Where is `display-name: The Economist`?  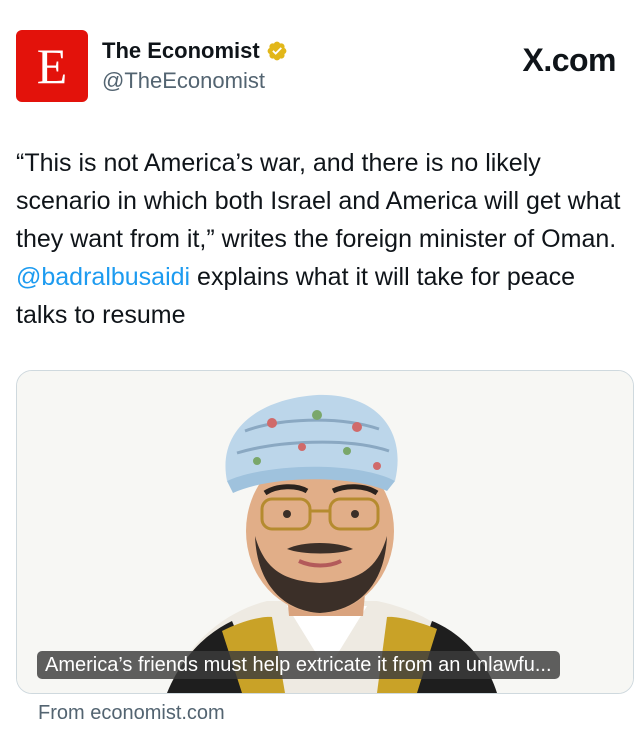 display-name: The Economist is located at coordinates (181, 51).